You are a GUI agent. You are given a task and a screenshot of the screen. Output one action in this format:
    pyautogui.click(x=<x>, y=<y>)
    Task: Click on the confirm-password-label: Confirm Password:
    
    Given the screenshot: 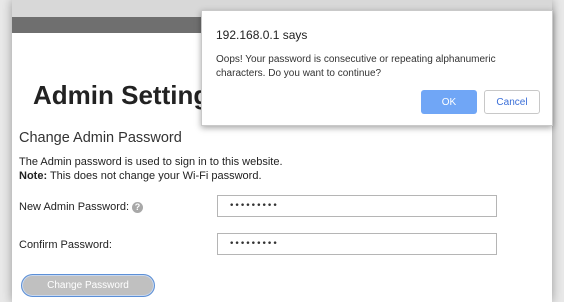 What is the action you would take?
    pyautogui.click(x=65, y=245)
    